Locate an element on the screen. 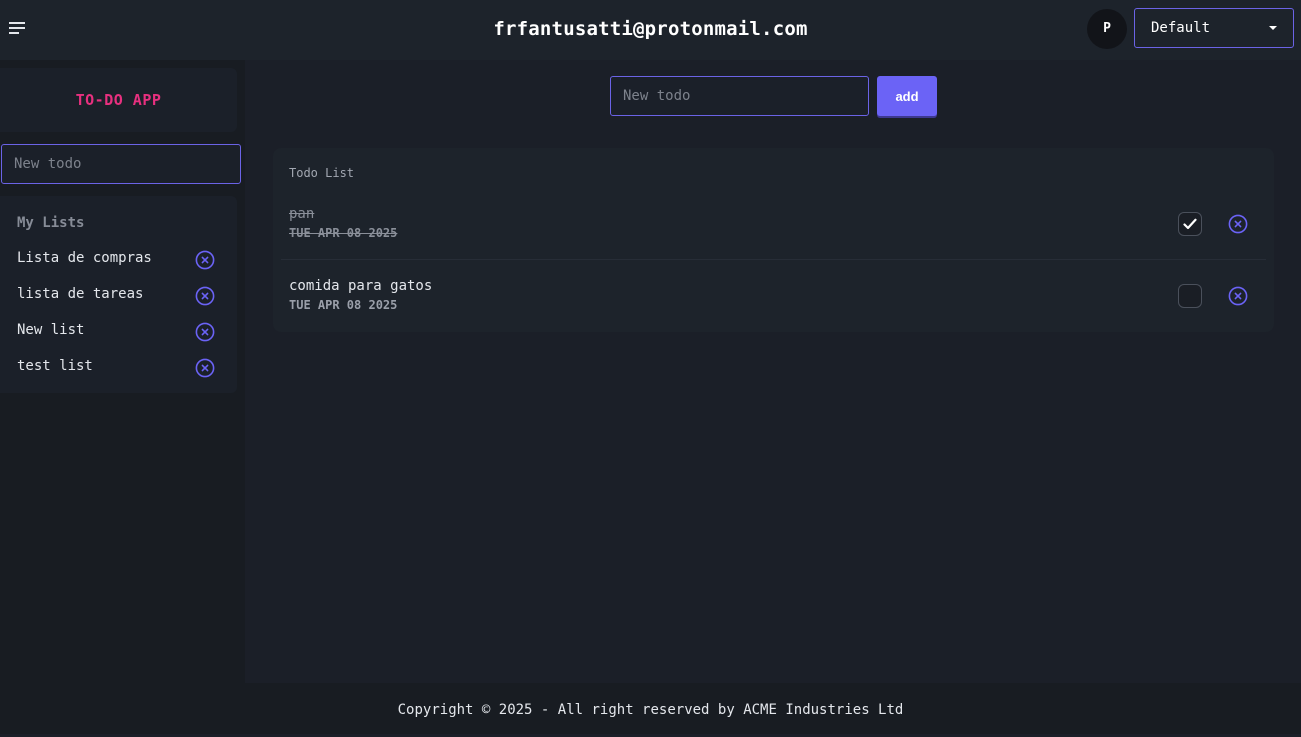 The width and height of the screenshot is (1301, 737). sidebar-new-todo-input is located at coordinates (121, 164).